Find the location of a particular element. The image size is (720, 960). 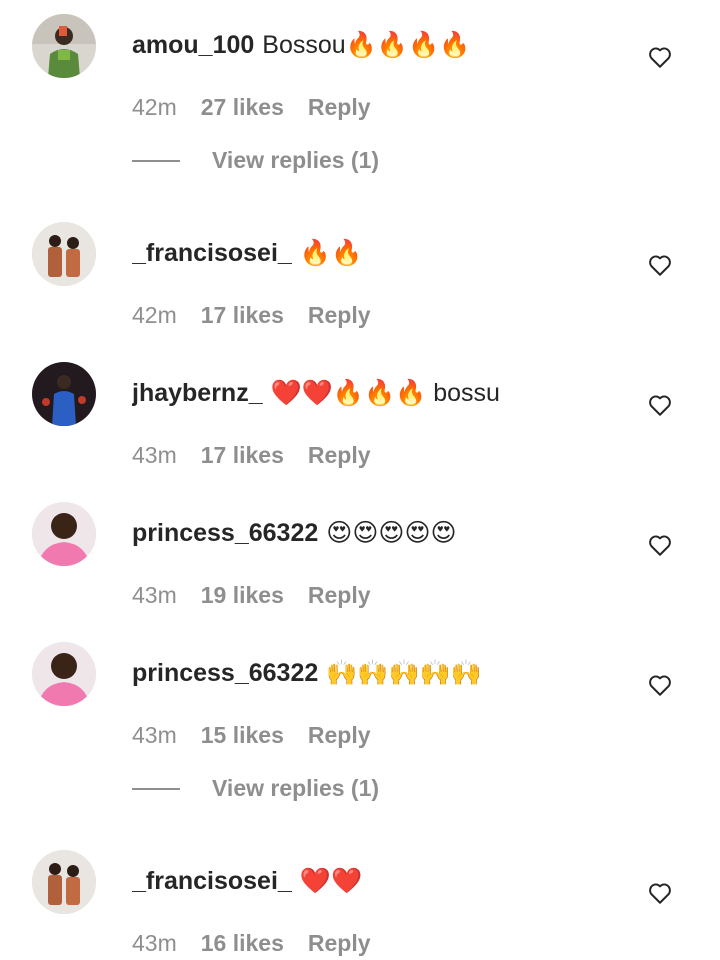

comment-meta: 43m 17 likes Reply is located at coordinates (251, 455).